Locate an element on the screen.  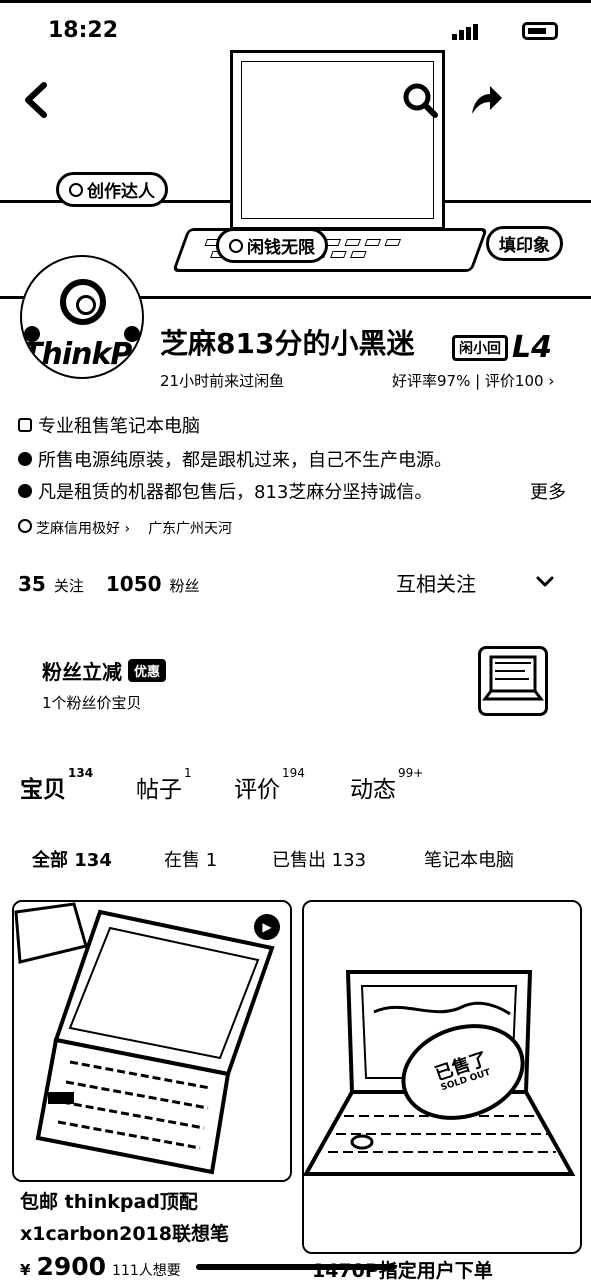
chevron-down-icon is located at coordinates (545, 581).